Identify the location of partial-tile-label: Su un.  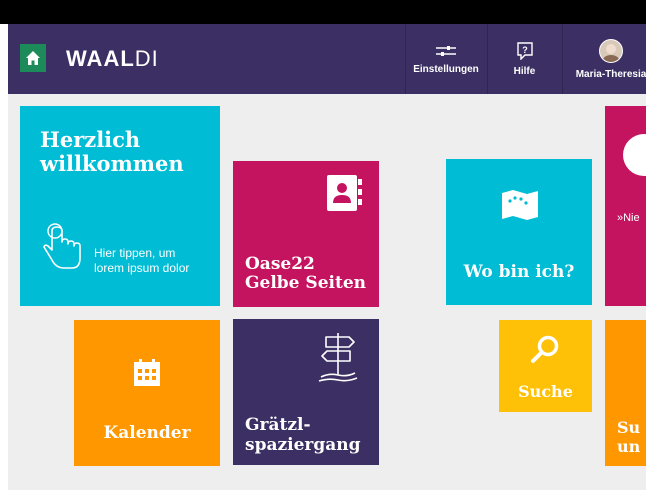
(629, 437).